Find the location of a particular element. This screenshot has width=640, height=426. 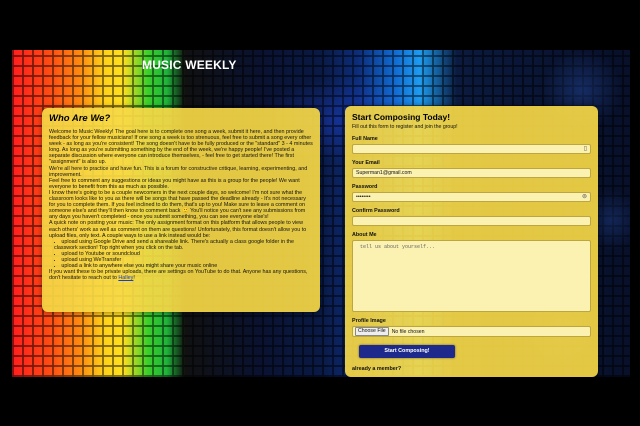

email-label: Your Email is located at coordinates (366, 163).